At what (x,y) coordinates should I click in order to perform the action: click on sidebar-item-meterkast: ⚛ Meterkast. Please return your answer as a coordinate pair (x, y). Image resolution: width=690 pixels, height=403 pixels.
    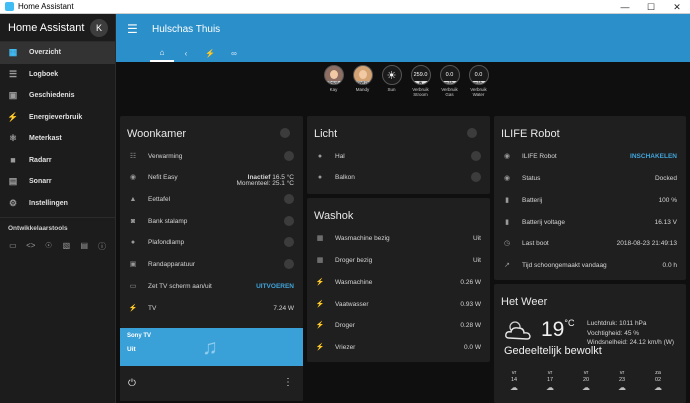
    Looking at the image, I should click on (57, 139).